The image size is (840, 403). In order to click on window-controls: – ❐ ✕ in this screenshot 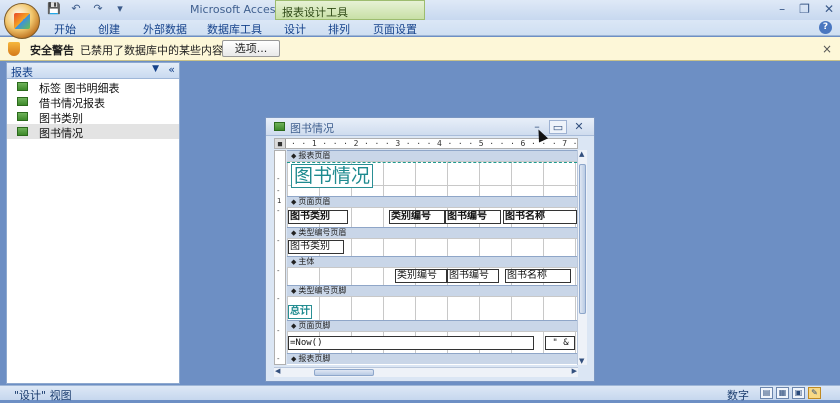, I will do `click(806, 9)`.